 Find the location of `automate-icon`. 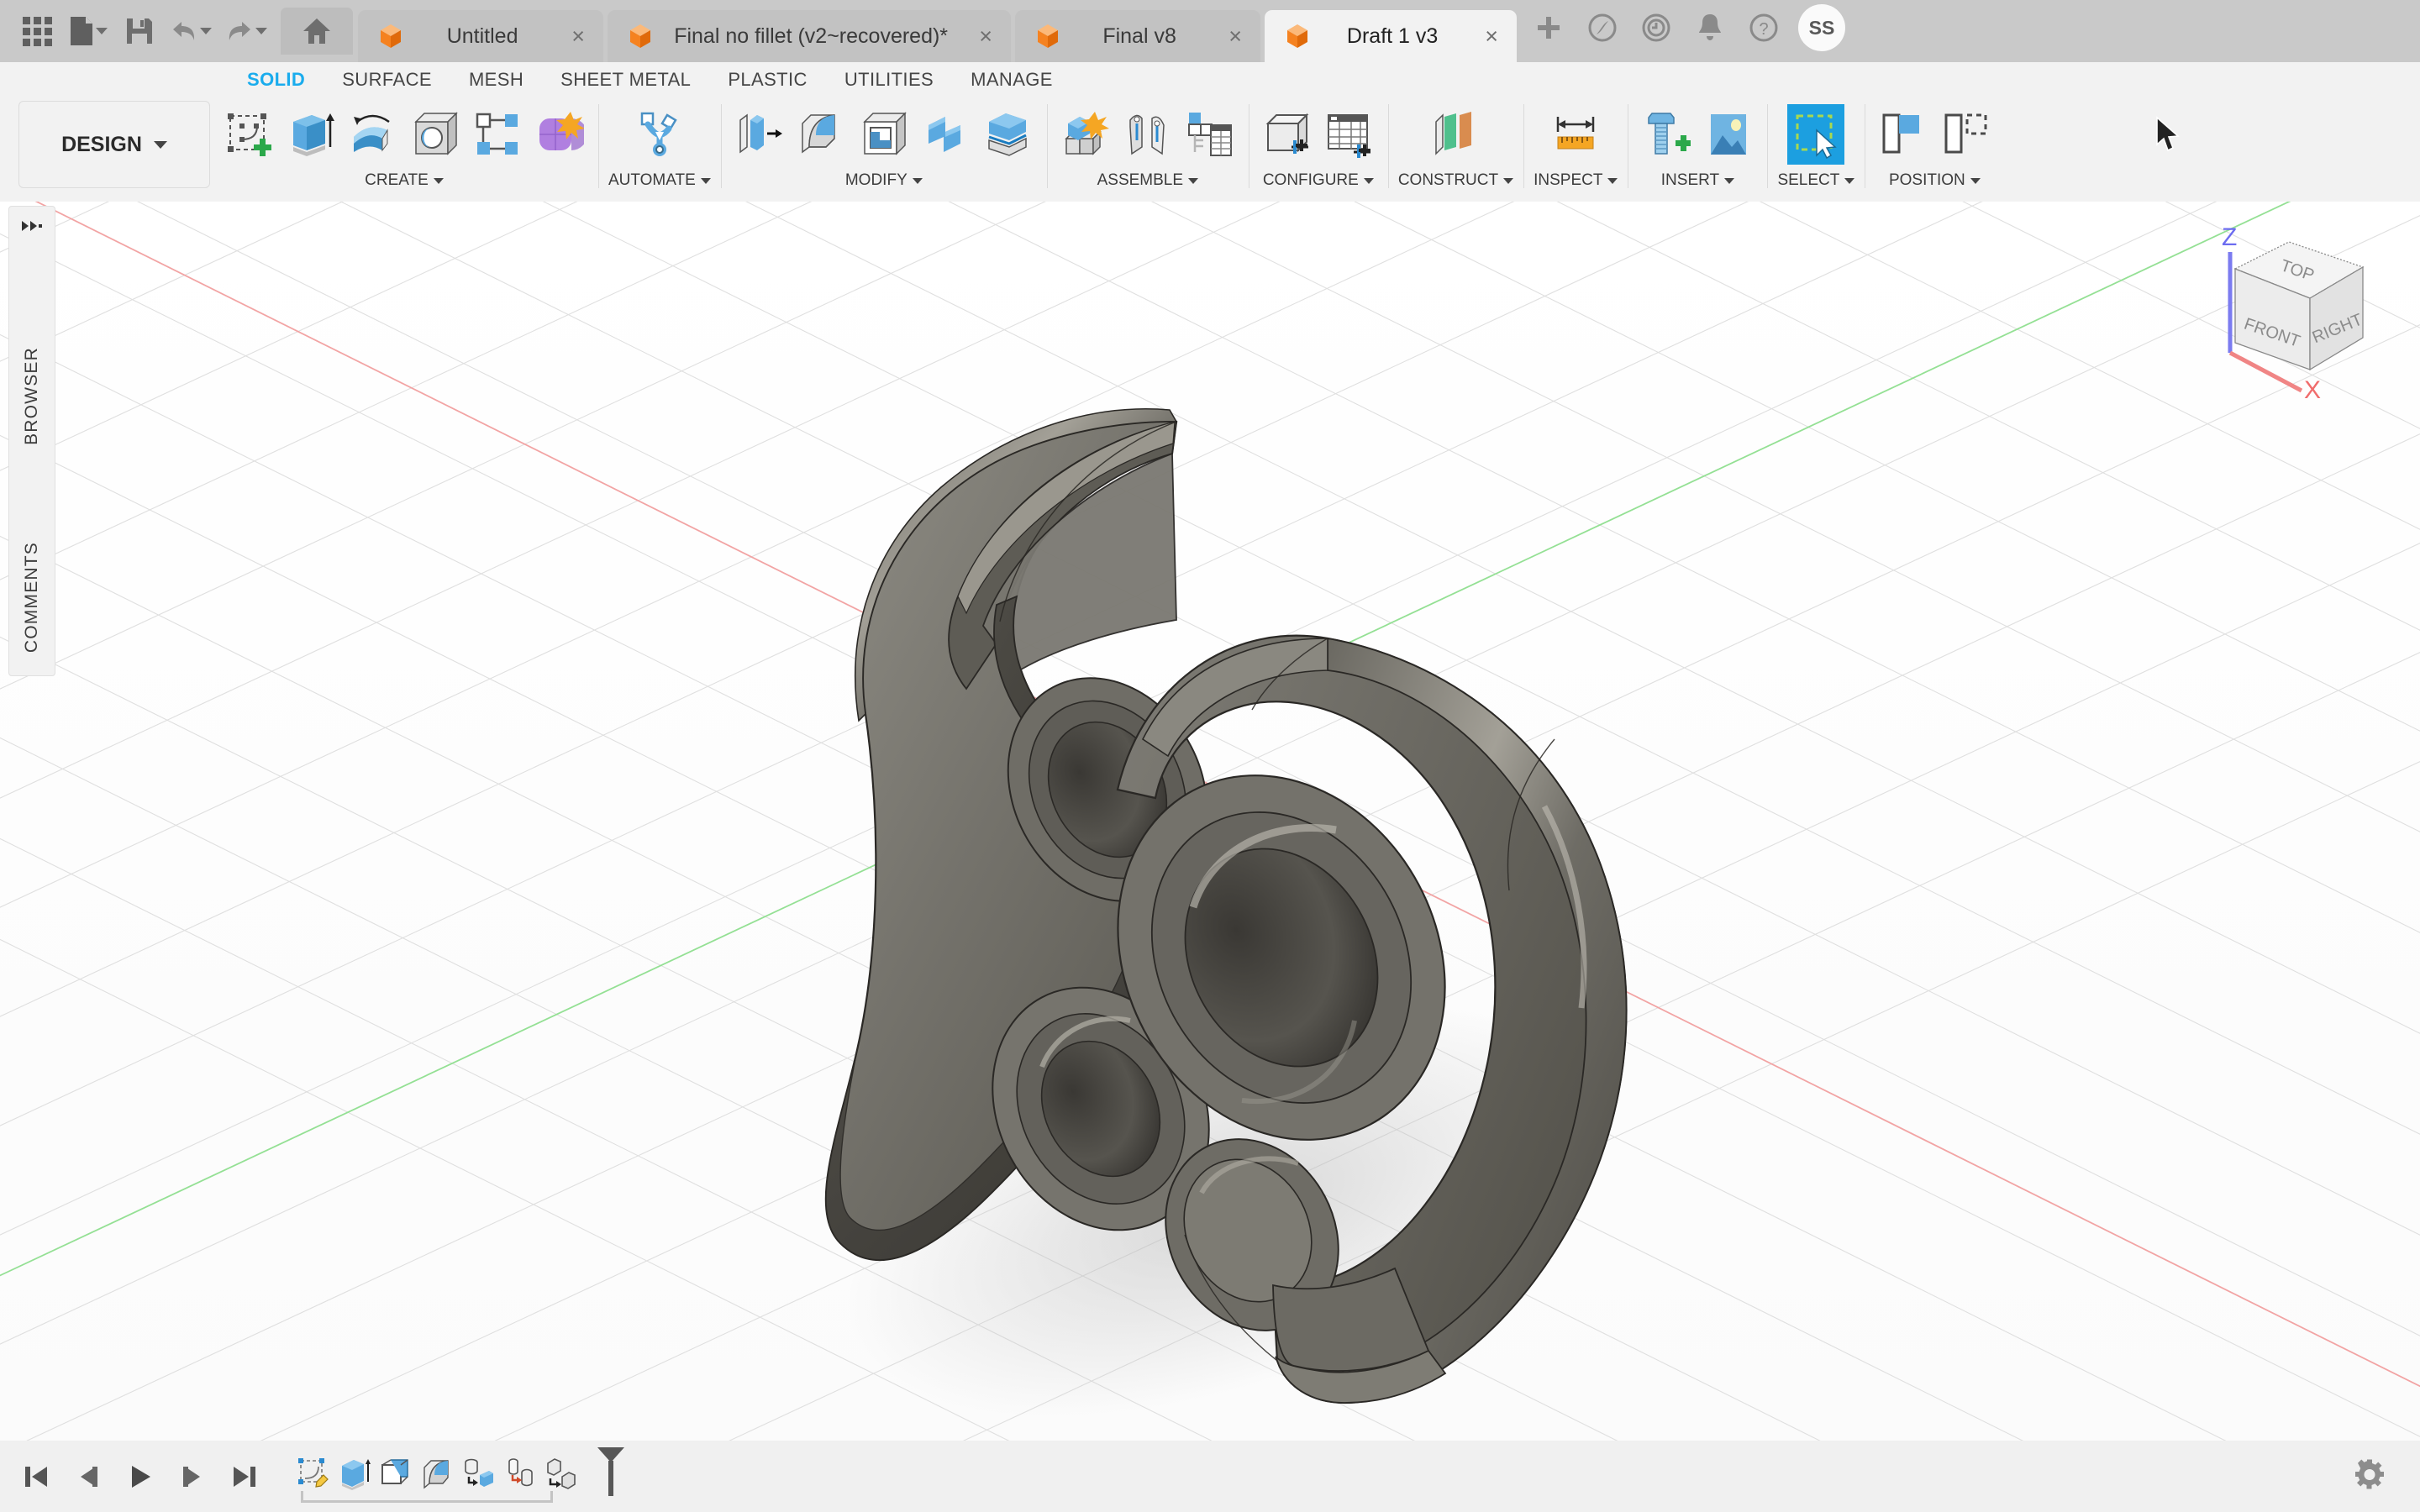

automate-icon is located at coordinates (659, 134).